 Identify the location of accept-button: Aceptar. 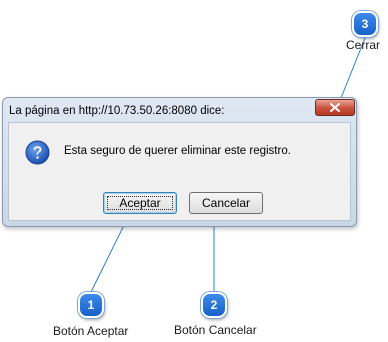
(140, 203).